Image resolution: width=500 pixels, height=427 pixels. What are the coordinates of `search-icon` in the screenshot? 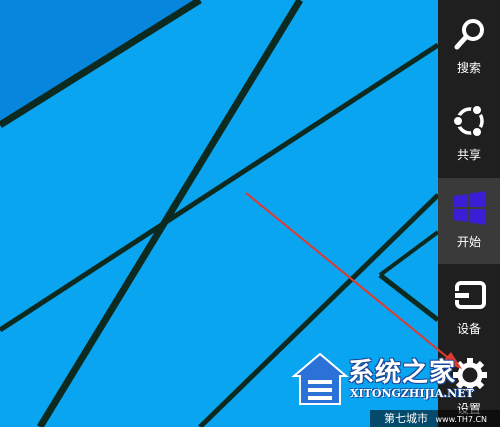 It's located at (469, 34).